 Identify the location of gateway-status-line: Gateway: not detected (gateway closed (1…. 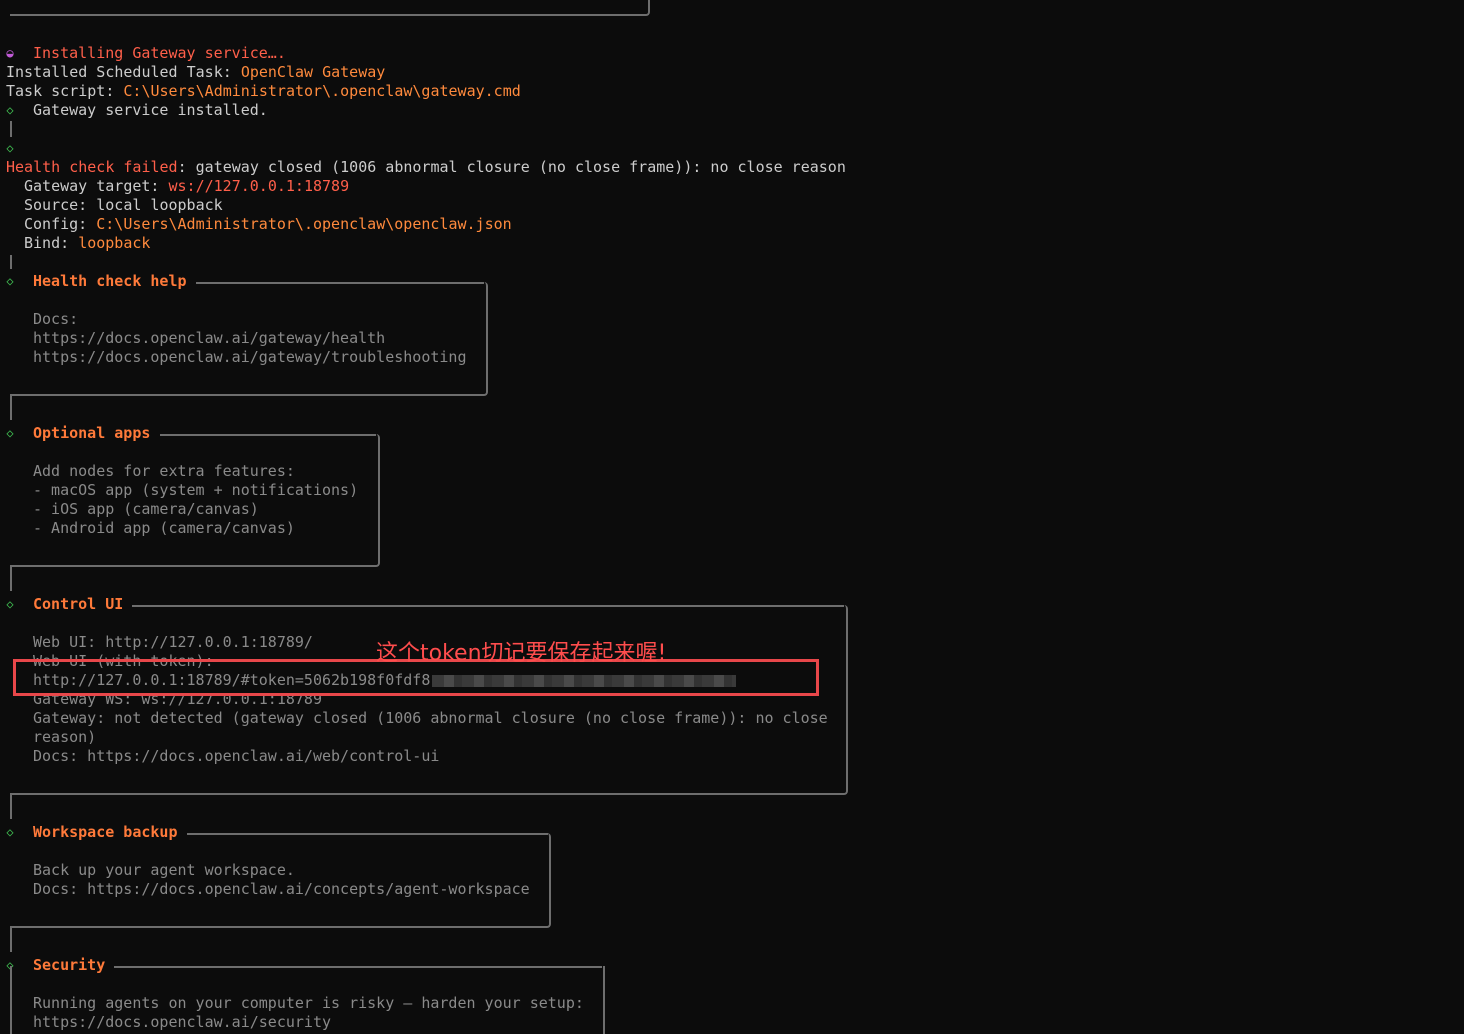
(430, 718).